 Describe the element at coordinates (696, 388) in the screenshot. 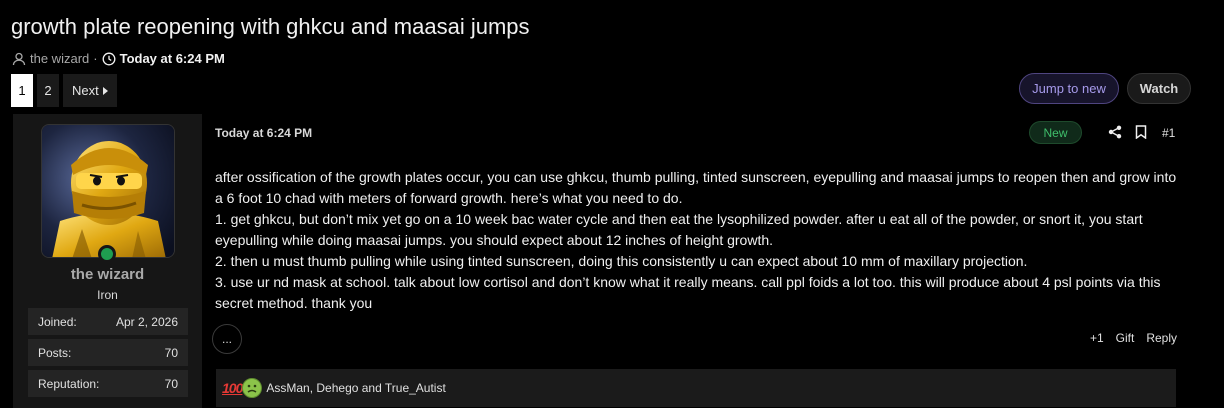

I see `reactions-bar: 100 AssMan, Dehego and True_Autist` at that location.